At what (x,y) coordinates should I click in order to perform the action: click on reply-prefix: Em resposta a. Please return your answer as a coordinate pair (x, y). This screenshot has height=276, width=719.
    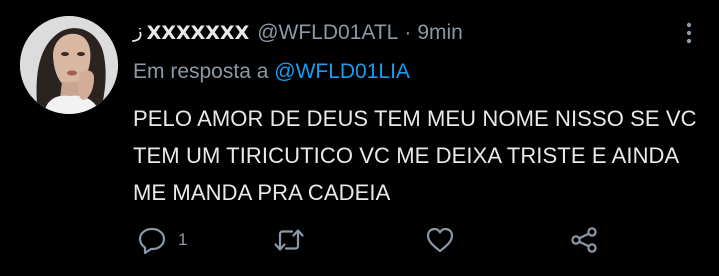
    Looking at the image, I should click on (201, 71).